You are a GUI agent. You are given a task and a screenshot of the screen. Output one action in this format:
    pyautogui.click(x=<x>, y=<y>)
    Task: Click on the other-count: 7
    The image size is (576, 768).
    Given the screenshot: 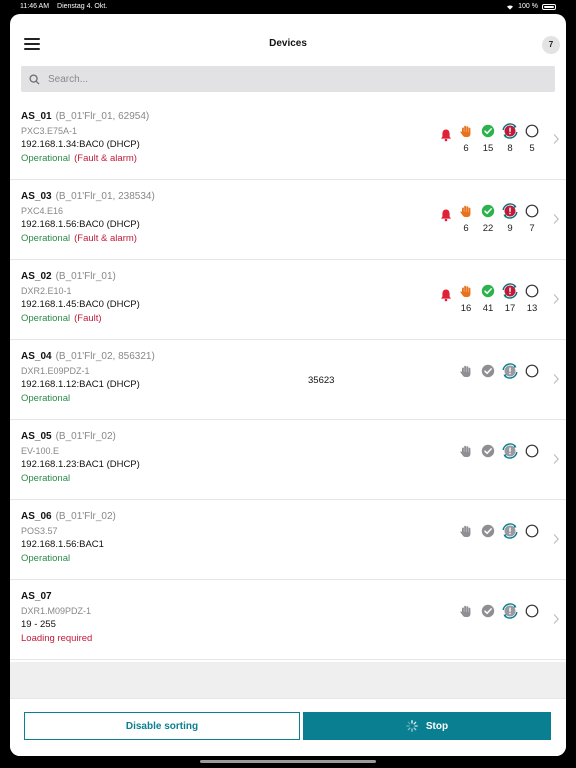 What is the action you would take?
    pyautogui.click(x=532, y=228)
    